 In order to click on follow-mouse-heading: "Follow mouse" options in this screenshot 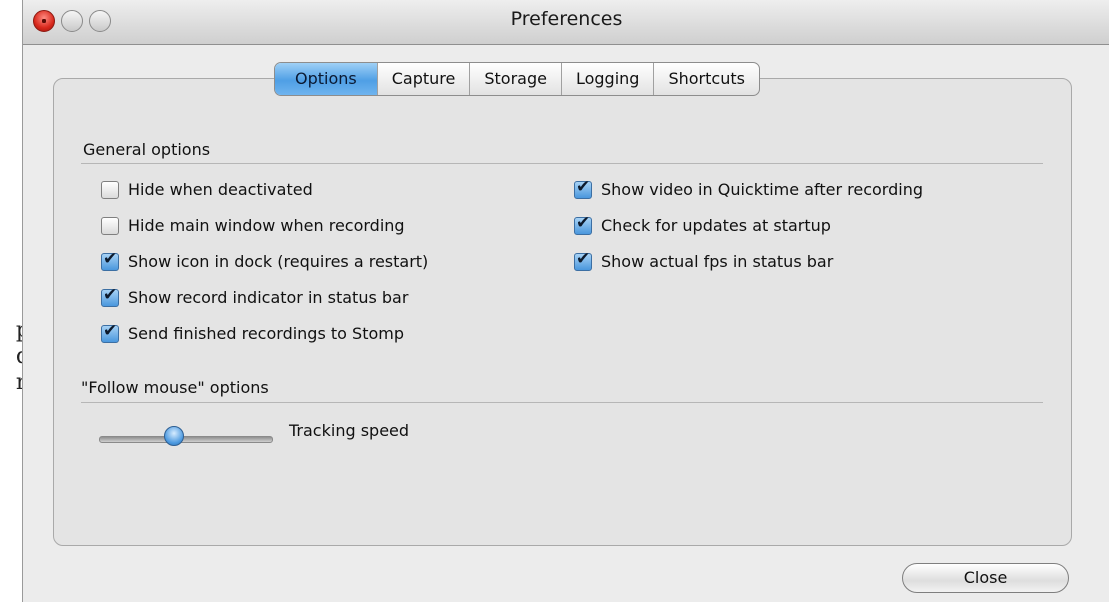, I will do `click(175, 387)`.